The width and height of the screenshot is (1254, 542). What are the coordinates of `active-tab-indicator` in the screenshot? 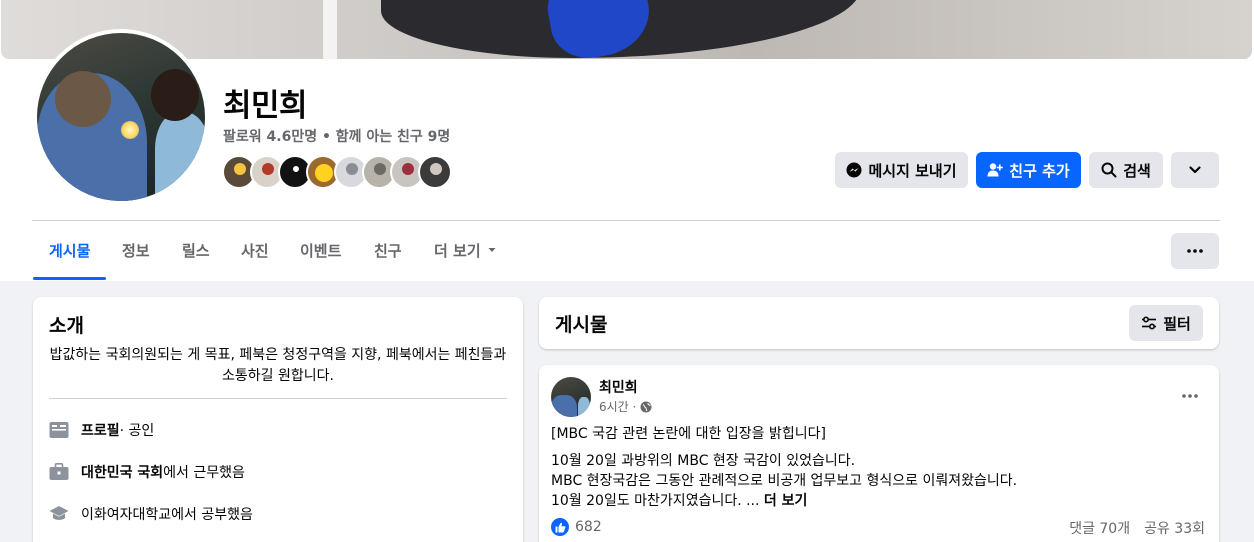 It's located at (69, 278).